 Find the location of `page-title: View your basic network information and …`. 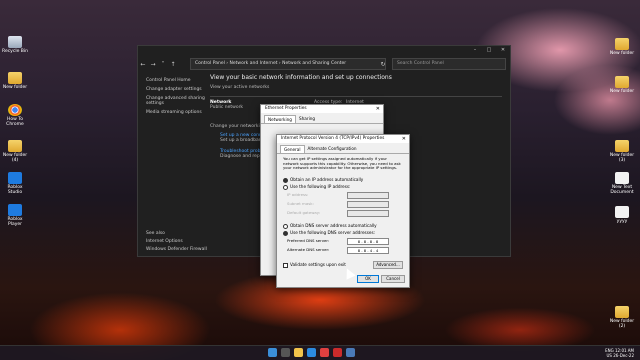

page-title: View your basic network information and … is located at coordinates (301, 77).